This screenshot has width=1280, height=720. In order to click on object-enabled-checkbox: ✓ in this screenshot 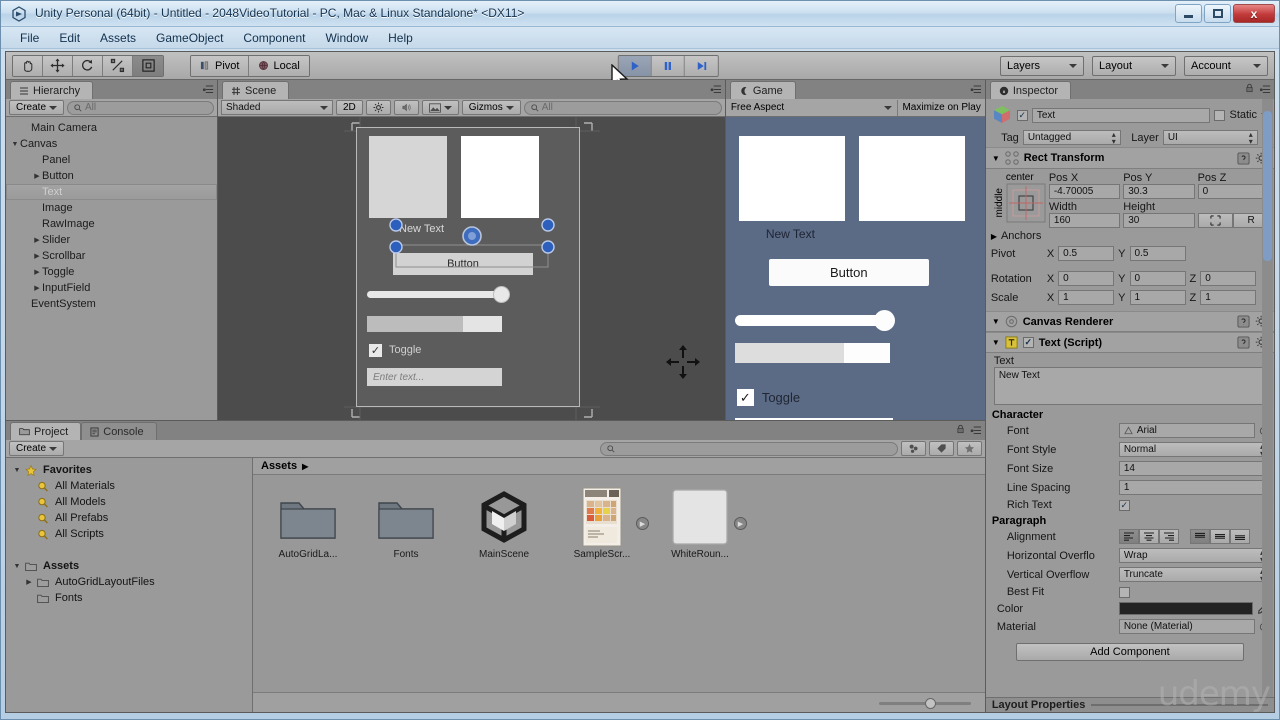, I will do `click(1022, 115)`.